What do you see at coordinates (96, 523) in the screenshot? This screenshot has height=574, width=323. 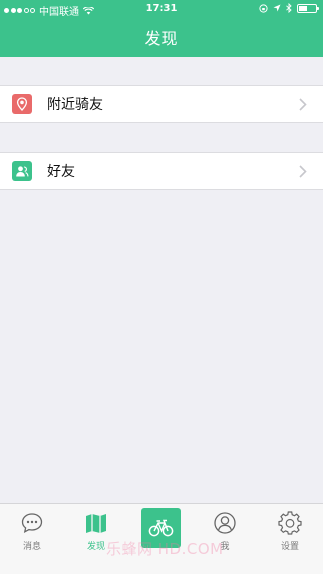 I see `map-icon` at bounding box center [96, 523].